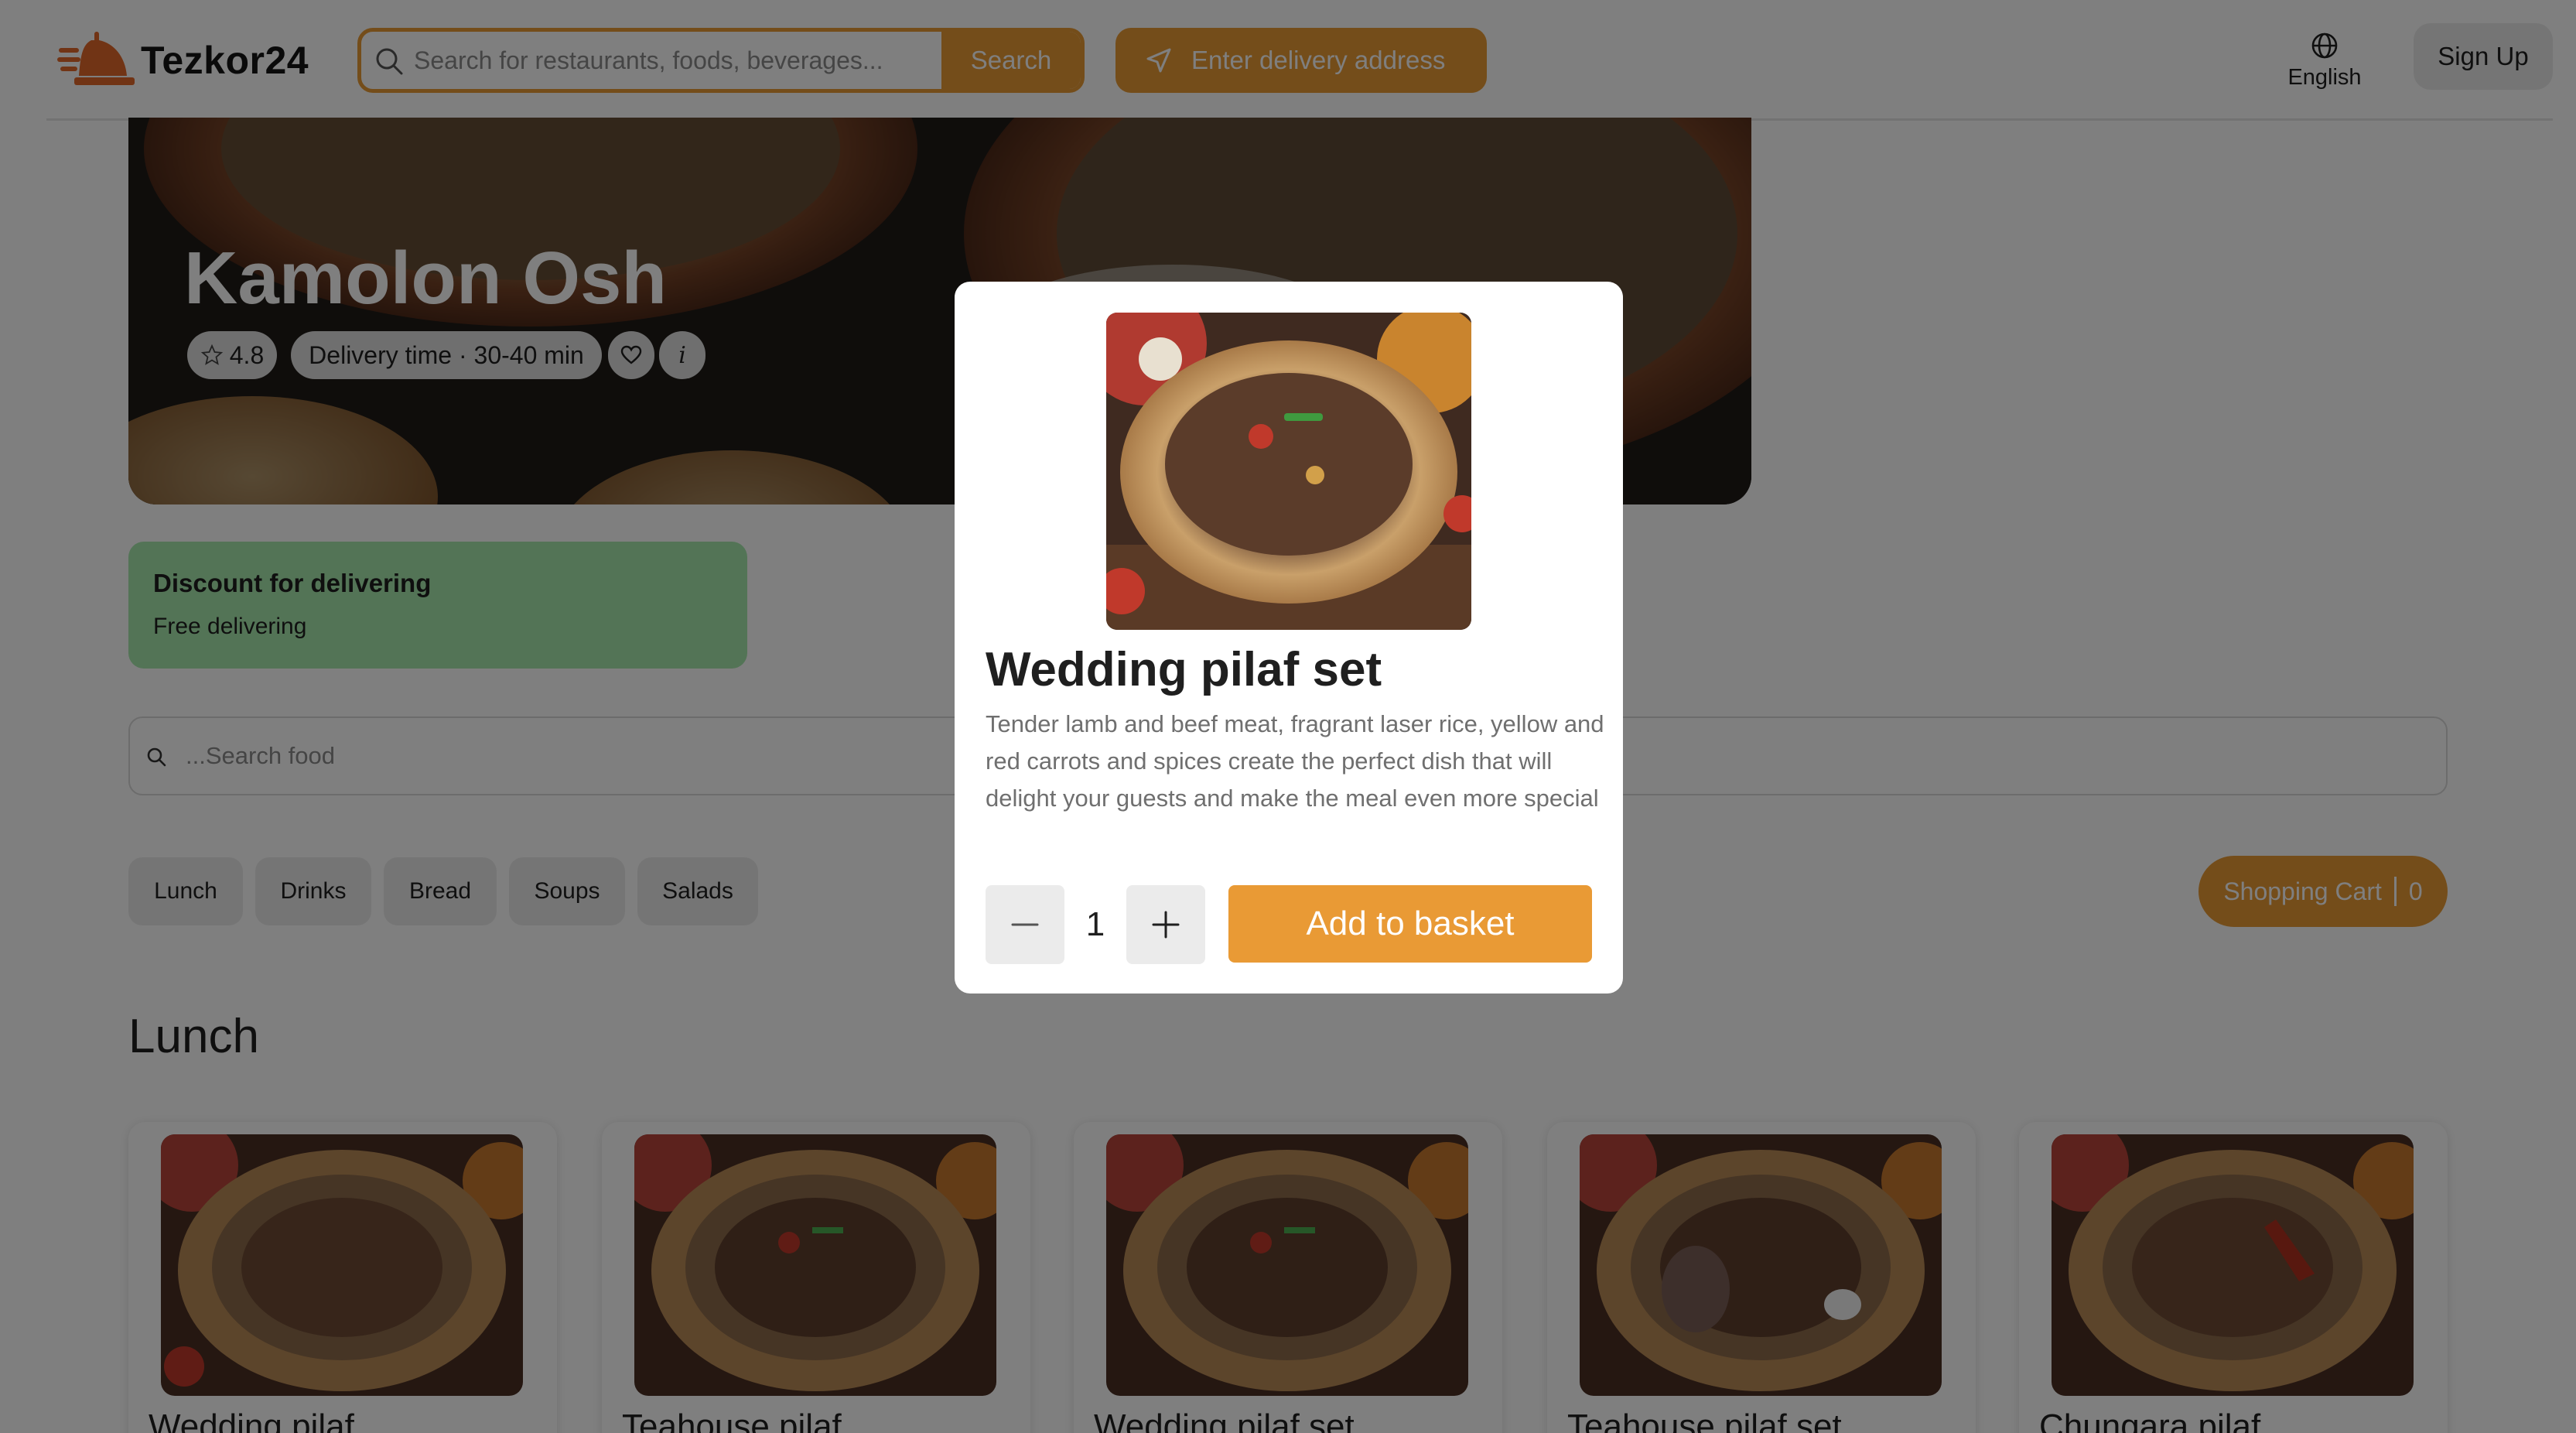 This screenshot has height=1433, width=2576. What do you see at coordinates (1184, 670) in the screenshot?
I see `modal-title: Wedding pilaf set` at bounding box center [1184, 670].